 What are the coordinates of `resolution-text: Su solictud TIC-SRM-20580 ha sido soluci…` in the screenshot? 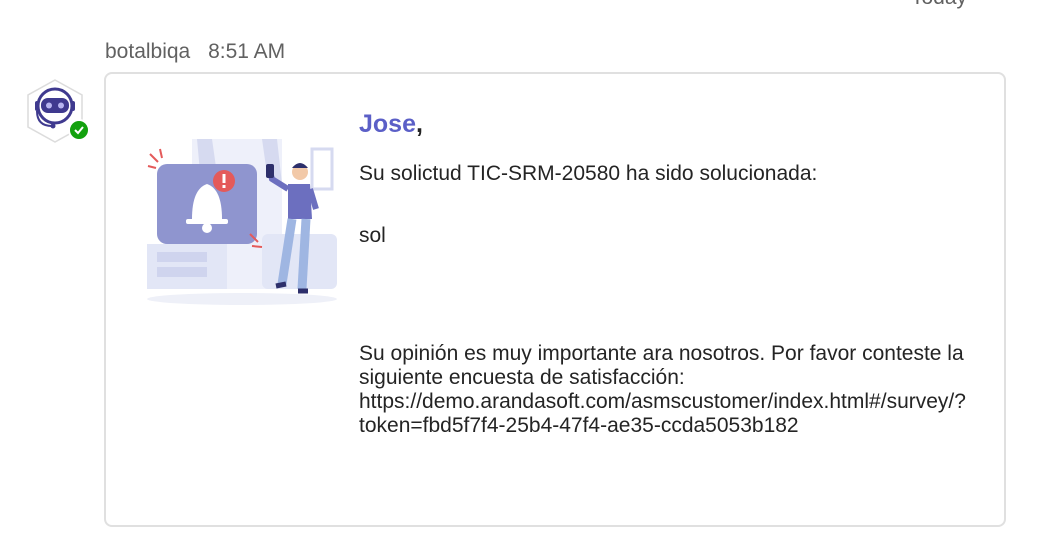 It's located at (588, 173).